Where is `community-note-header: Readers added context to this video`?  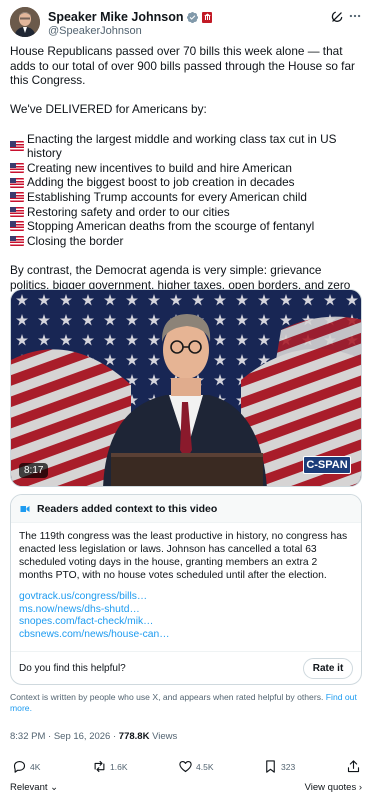
community-note-header: Readers added context to this video is located at coordinates (186, 509).